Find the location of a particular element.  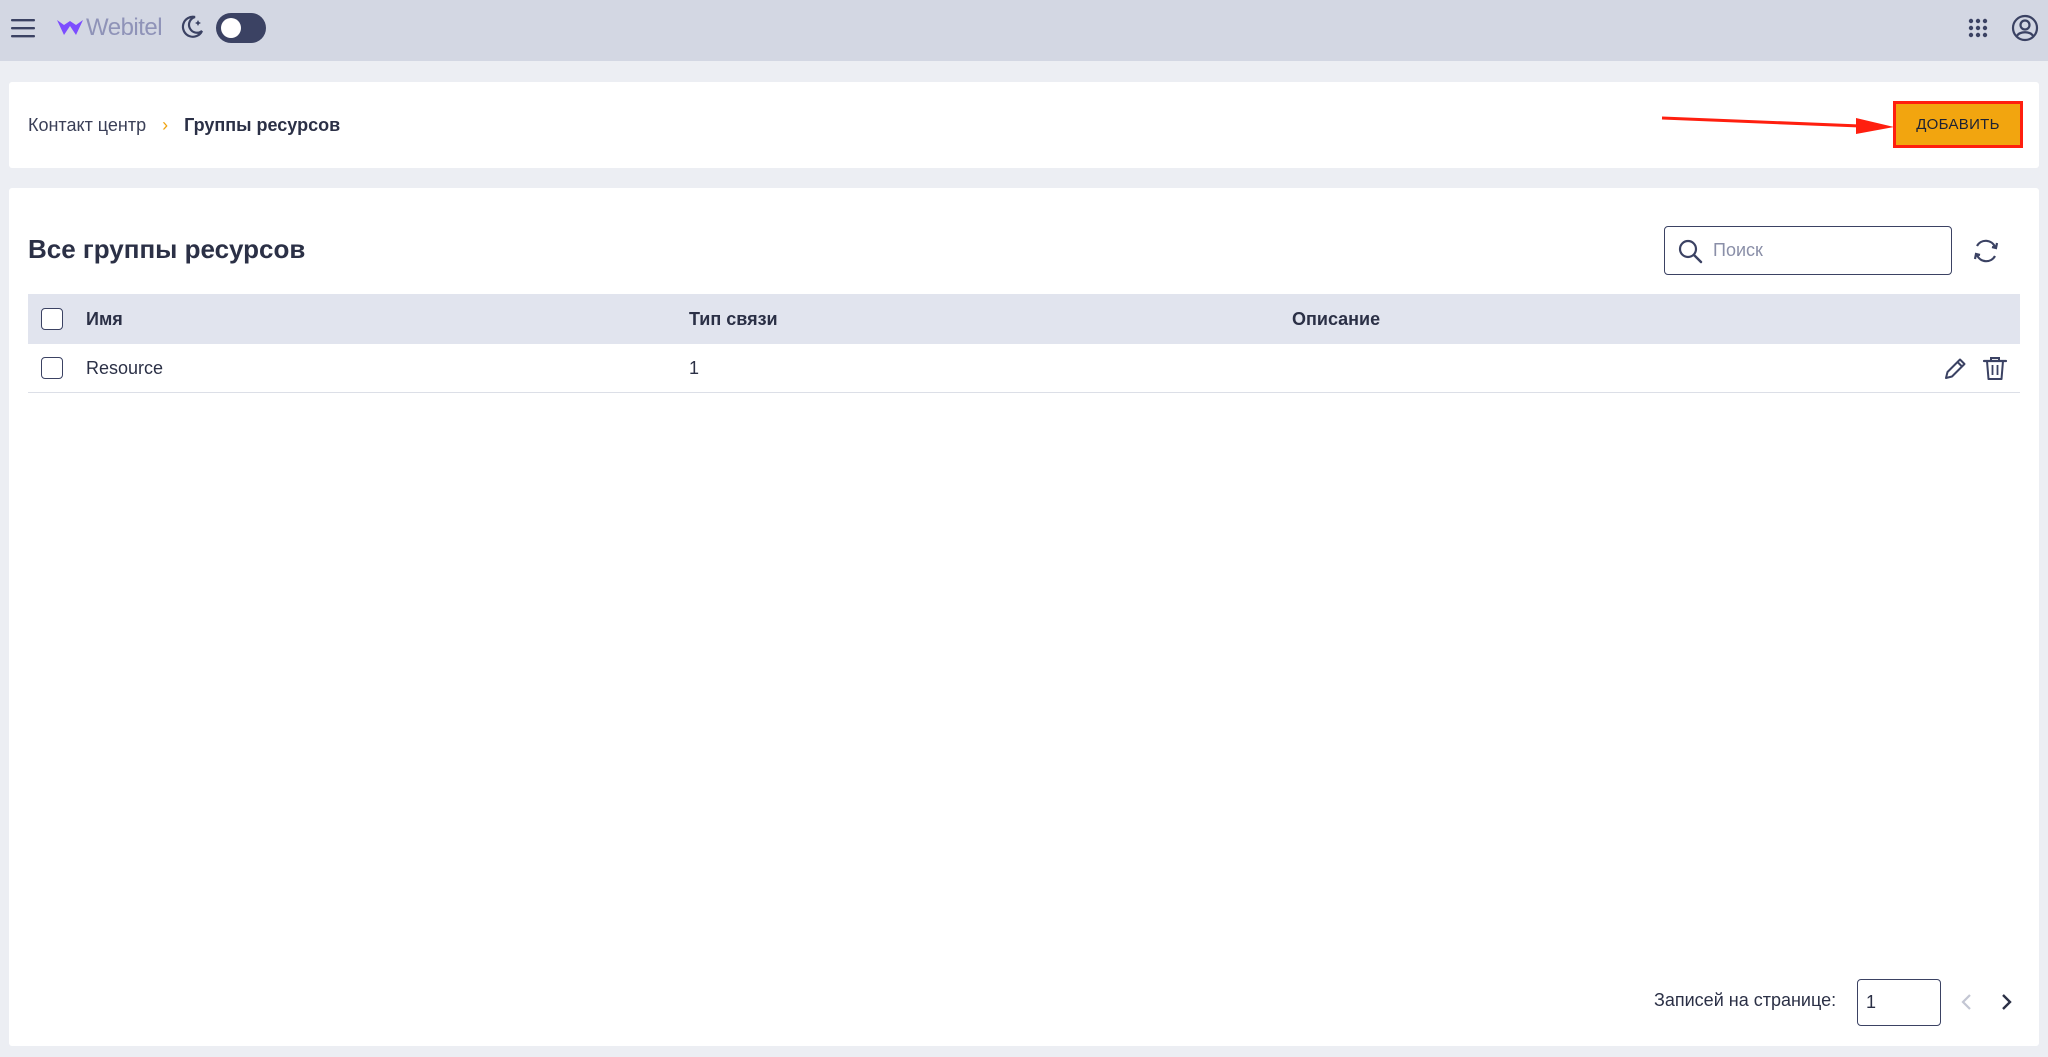

column-header-name: Имя is located at coordinates (104, 319).